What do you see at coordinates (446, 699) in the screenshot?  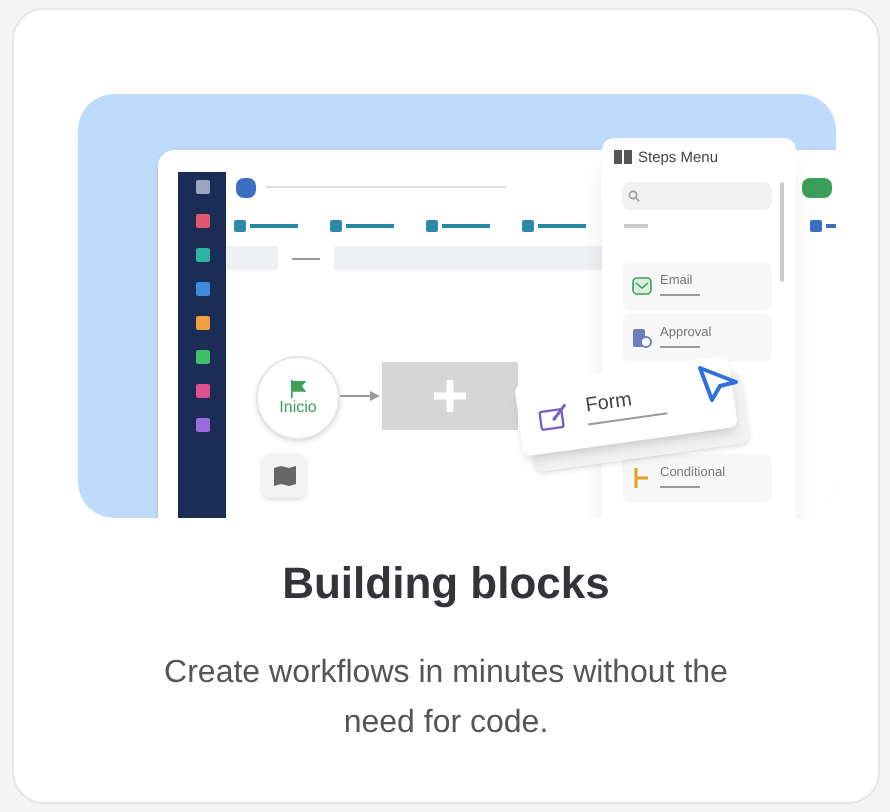 I see `card-description: Create workflows in minutes without the need for code.` at bounding box center [446, 699].